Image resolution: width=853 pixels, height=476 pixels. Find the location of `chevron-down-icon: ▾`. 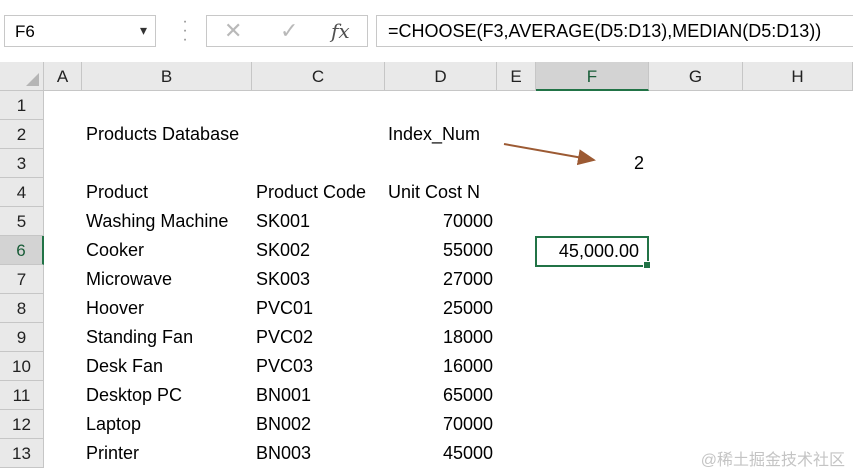

chevron-down-icon: ▾ is located at coordinates (143, 30).